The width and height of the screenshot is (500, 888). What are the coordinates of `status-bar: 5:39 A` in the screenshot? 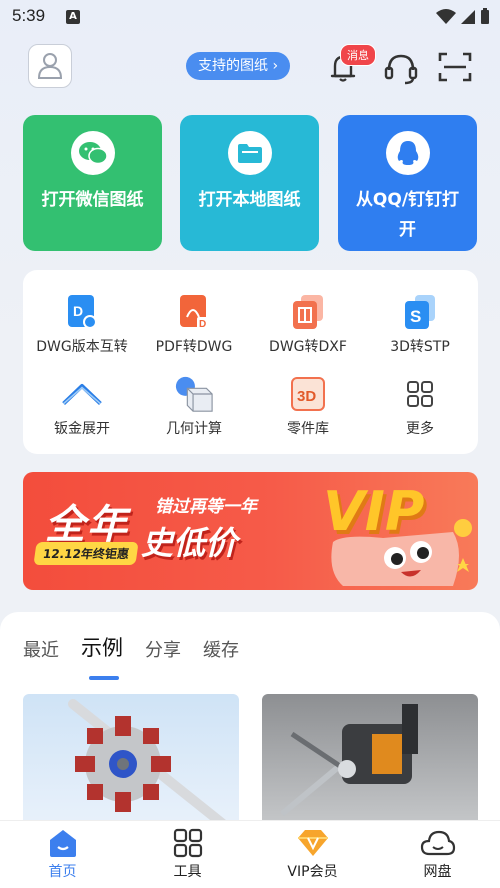 It's located at (250, 17).